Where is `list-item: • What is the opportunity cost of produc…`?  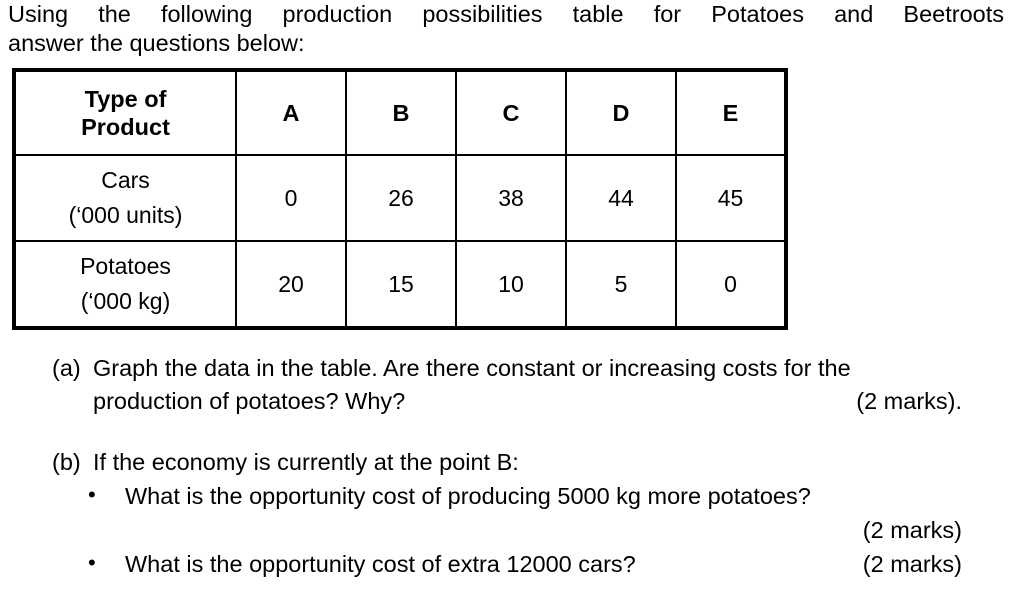 list-item: • What is the opportunity cost of produc… is located at coordinates (512, 513).